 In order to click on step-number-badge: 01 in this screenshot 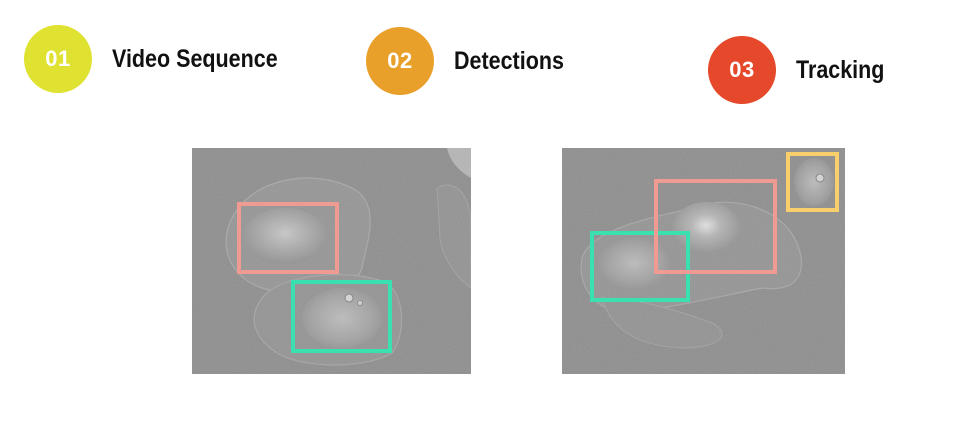, I will do `click(58, 59)`.